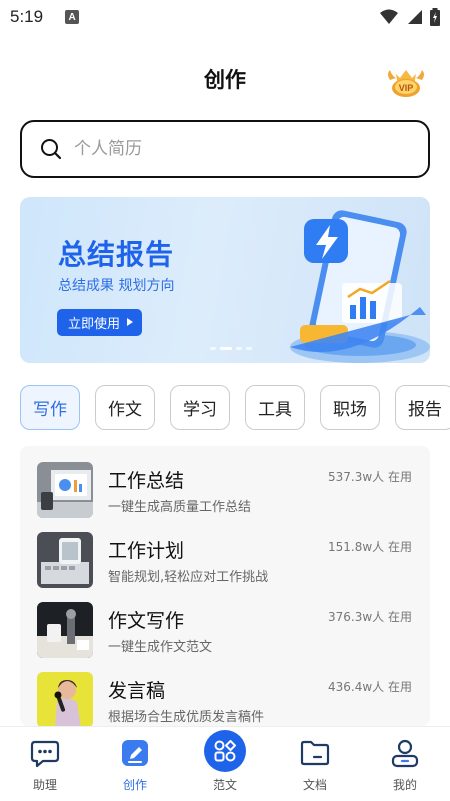 Image resolution: width=450 pixels, height=801 pixels. I want to click on nav-label: 创作, so click(134, 785).